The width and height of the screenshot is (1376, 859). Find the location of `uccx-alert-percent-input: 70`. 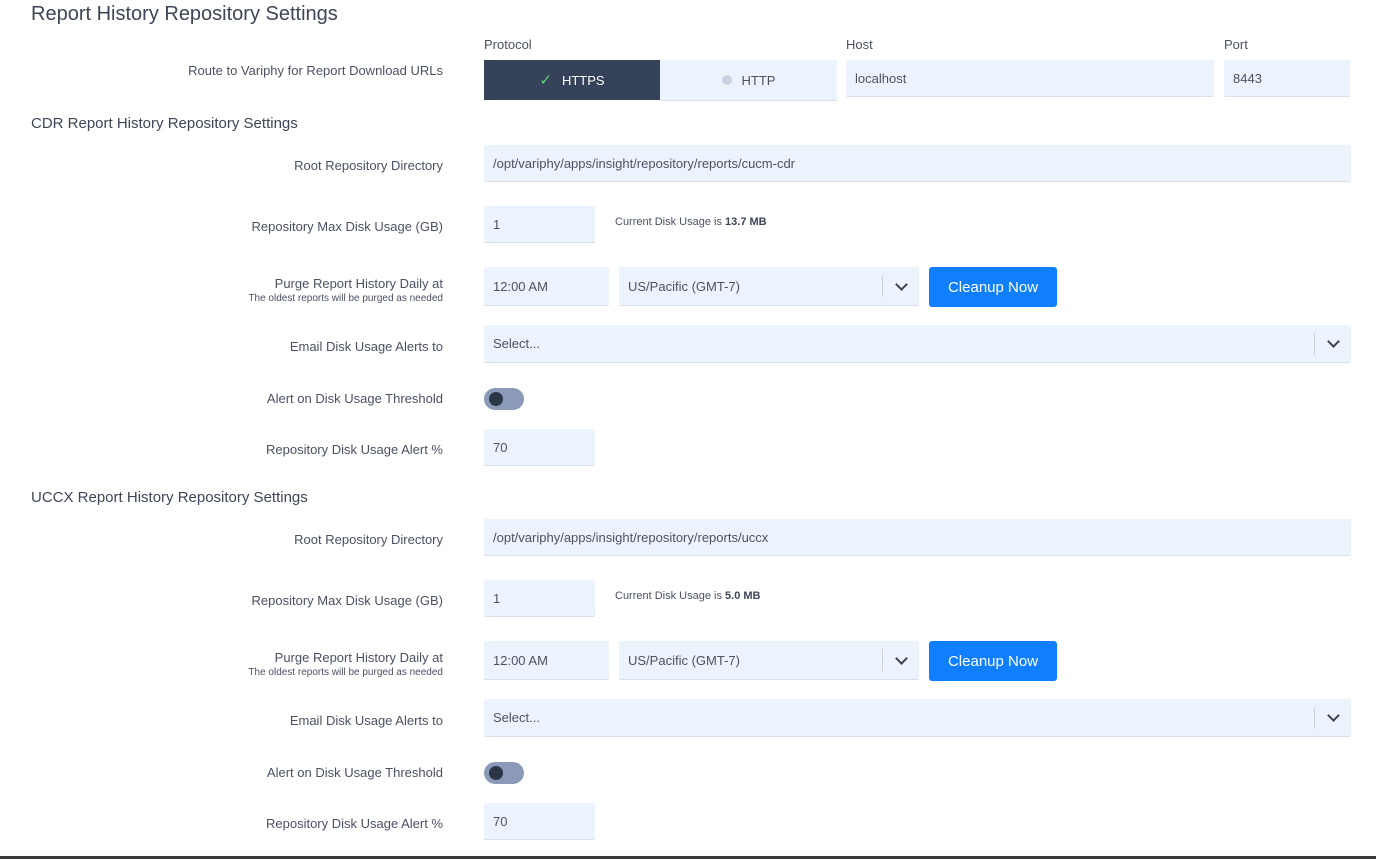

uccx-alert-percent-input: 70 is located at coordinates (539, 821).